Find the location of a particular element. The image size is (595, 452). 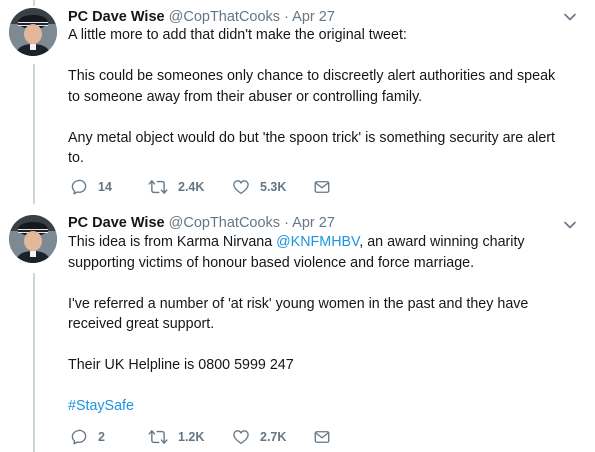

retweet-button: 1.2K is located at coordinates (176, 437).